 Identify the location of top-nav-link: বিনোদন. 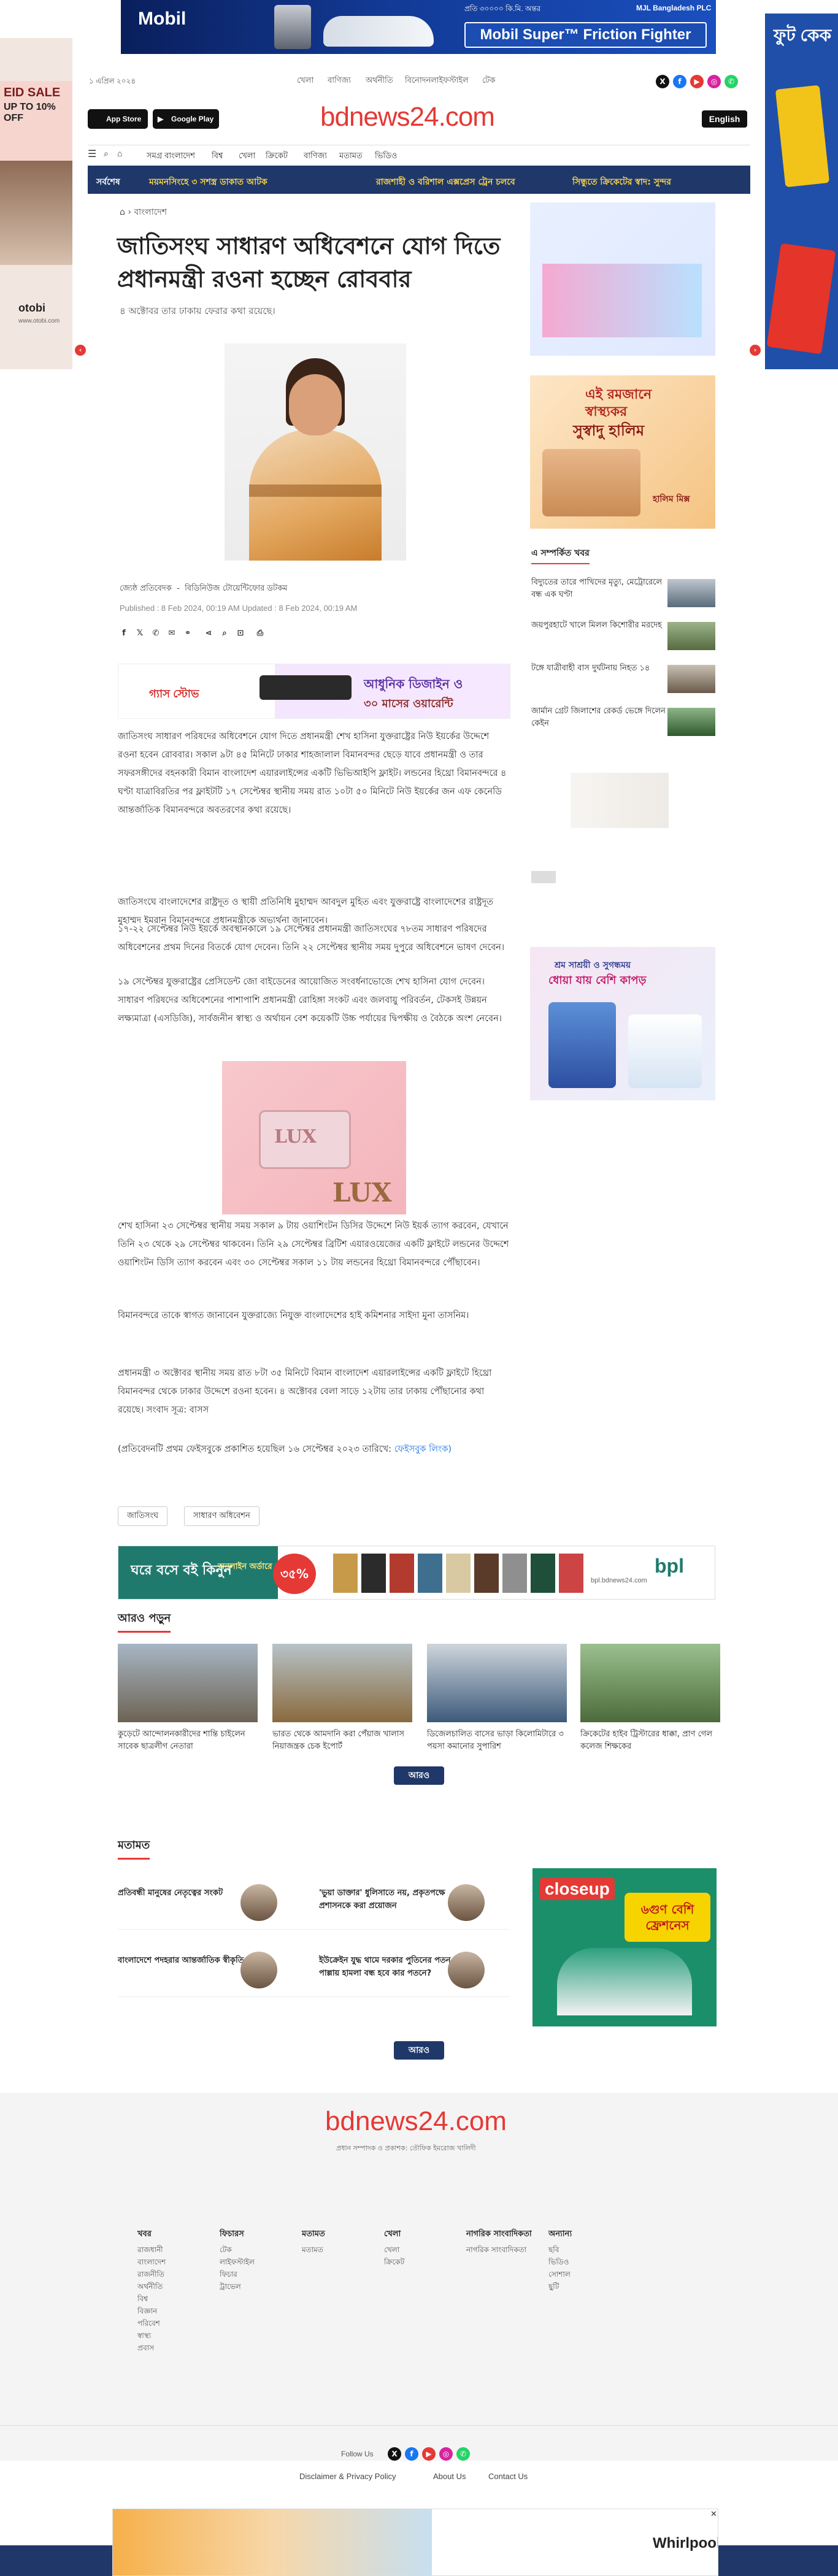
(418, 81).